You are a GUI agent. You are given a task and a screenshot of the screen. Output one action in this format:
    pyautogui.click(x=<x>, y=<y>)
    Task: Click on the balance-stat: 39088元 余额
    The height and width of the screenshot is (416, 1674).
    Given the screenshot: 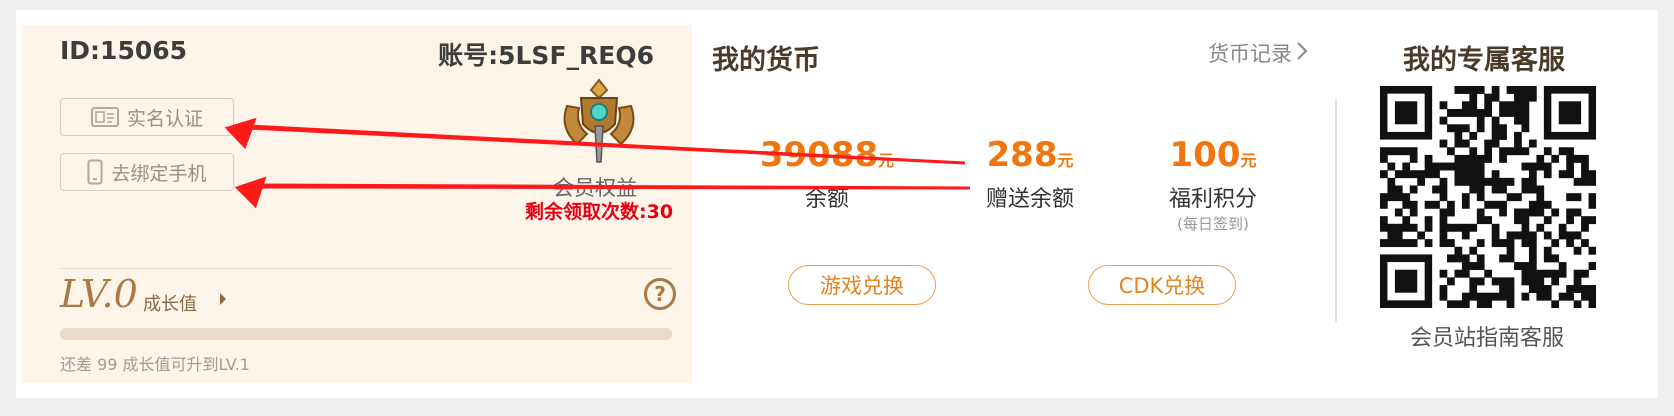 What is the action you would take?
    pyautogui.click(x=827, y=174)
    